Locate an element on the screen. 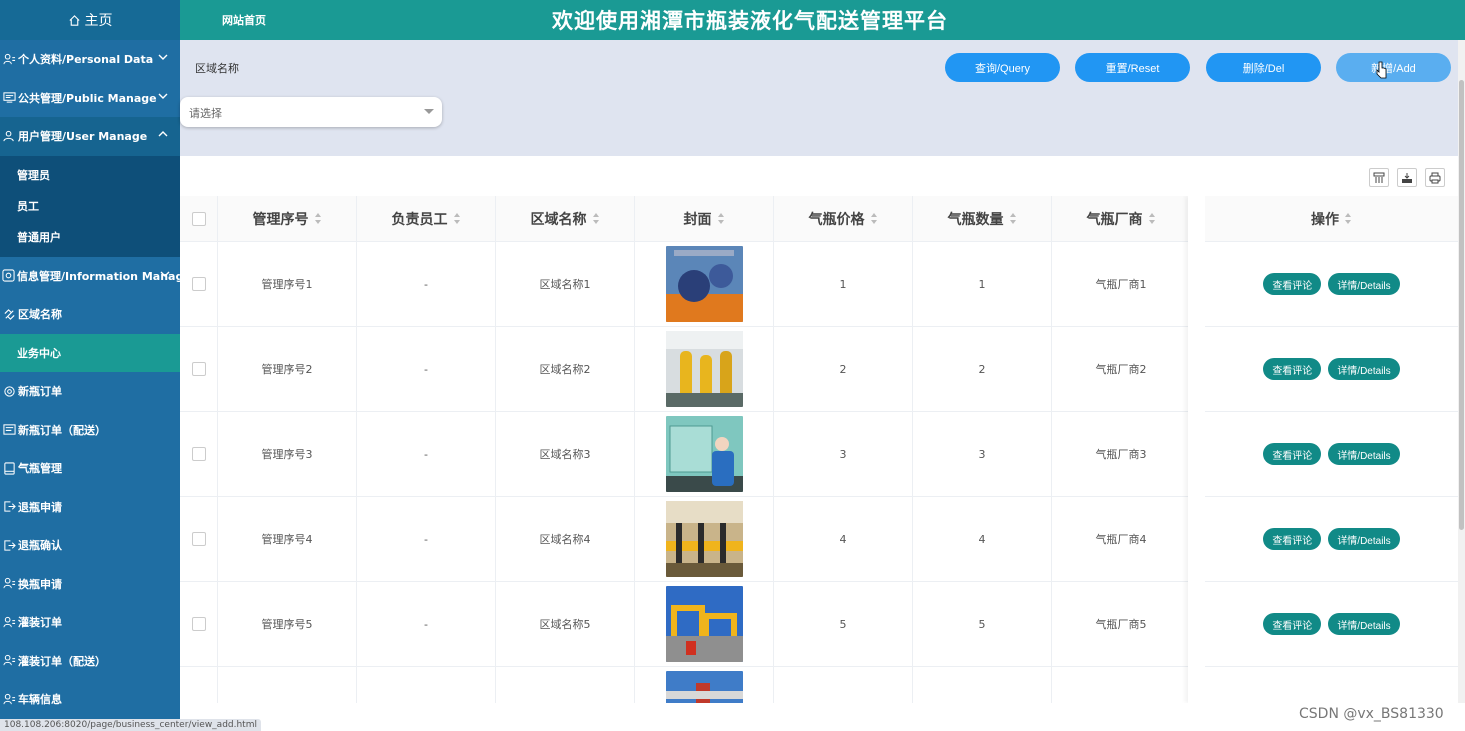  delete-button: 删除/Del is located at coordinates (1263, 67).